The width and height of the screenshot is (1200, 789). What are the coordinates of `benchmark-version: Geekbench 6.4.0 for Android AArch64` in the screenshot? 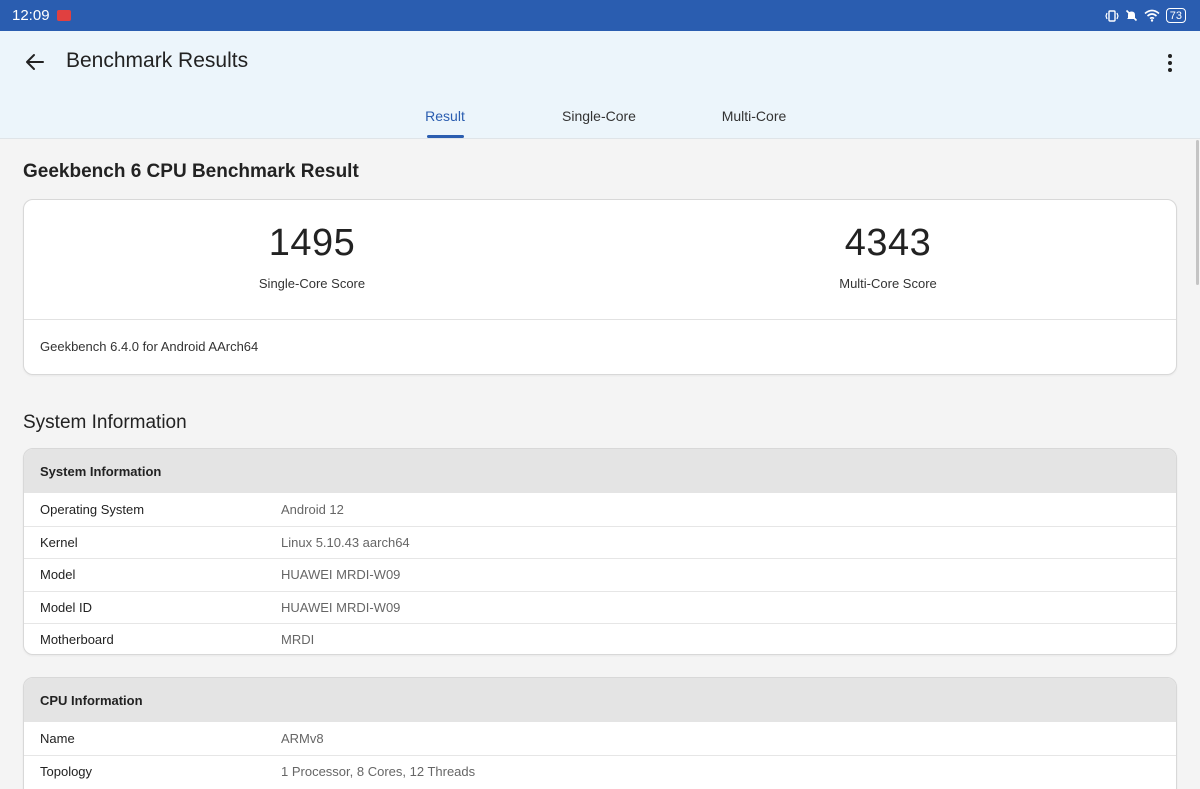 It's located at (149, 346).